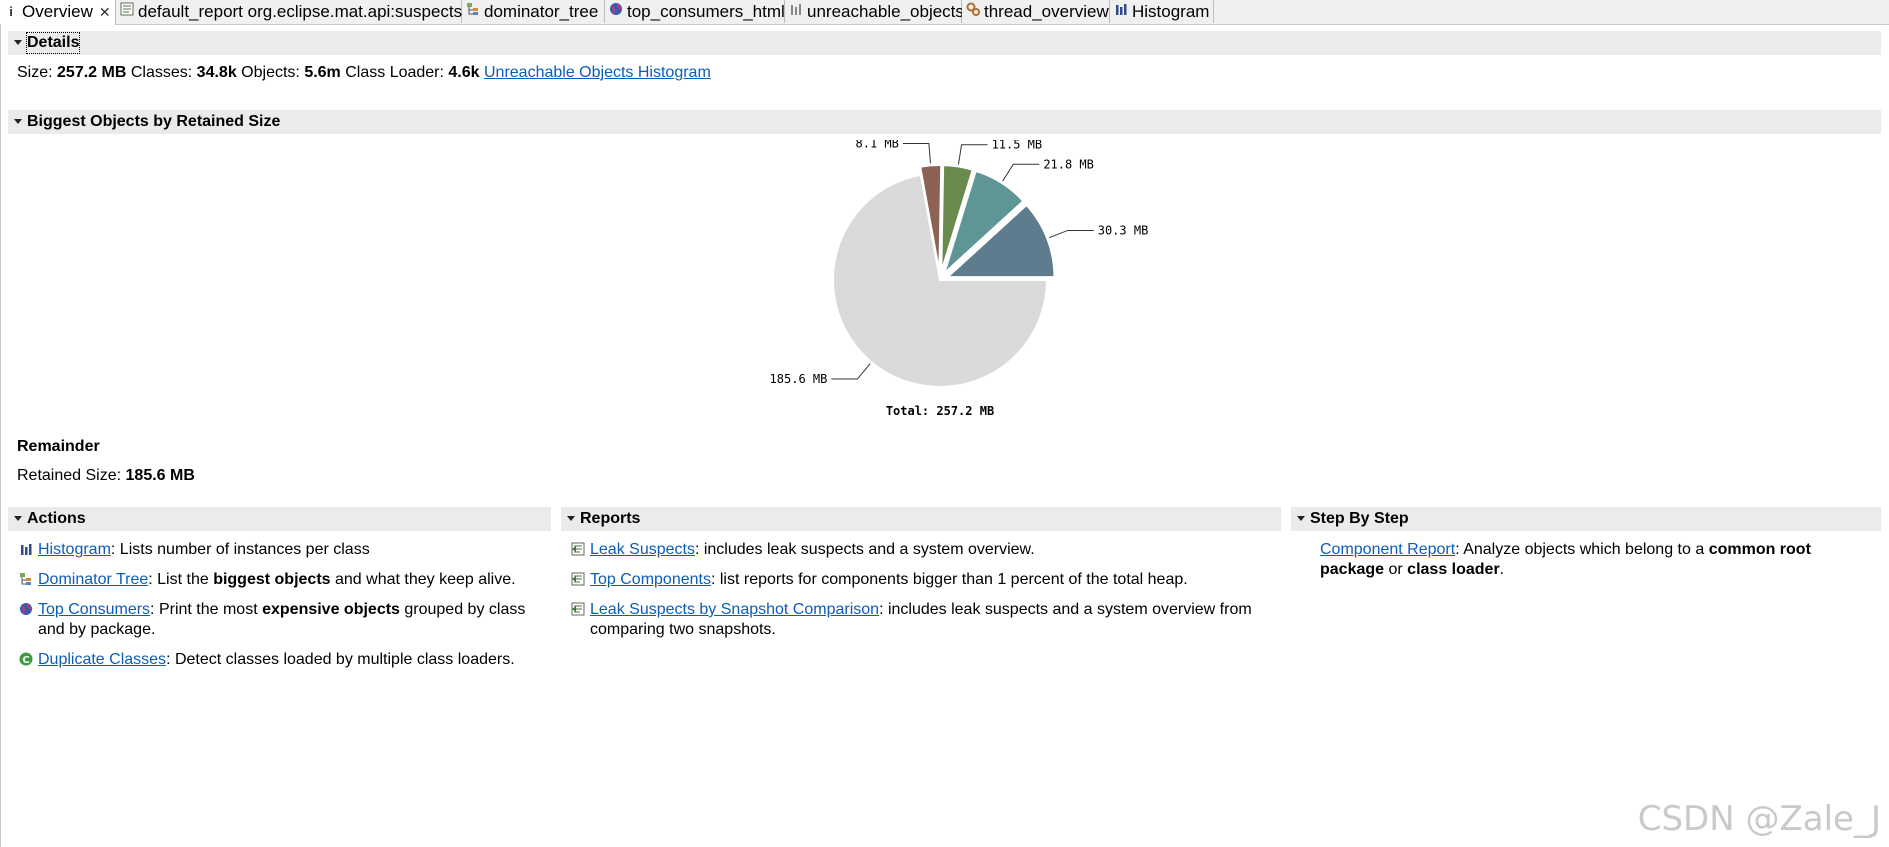  What do you see at coordinates (1171, 11) in the screenshot?
I see `tab-label: Histogram` at bounding box center [1171, 11].